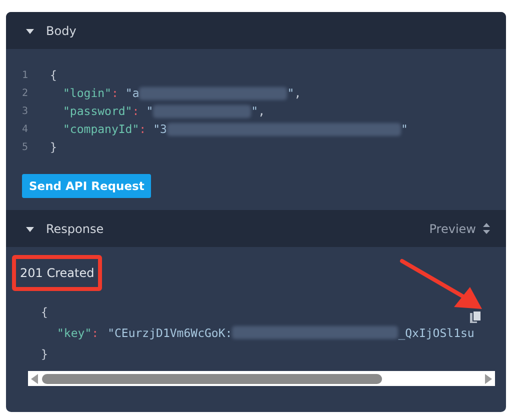 The height and width of the screenshot is (415, 517). What do you see at coordinates (26, 93) in the screenshot?
I see `line-number: 2` at bounding box center [26, 93].